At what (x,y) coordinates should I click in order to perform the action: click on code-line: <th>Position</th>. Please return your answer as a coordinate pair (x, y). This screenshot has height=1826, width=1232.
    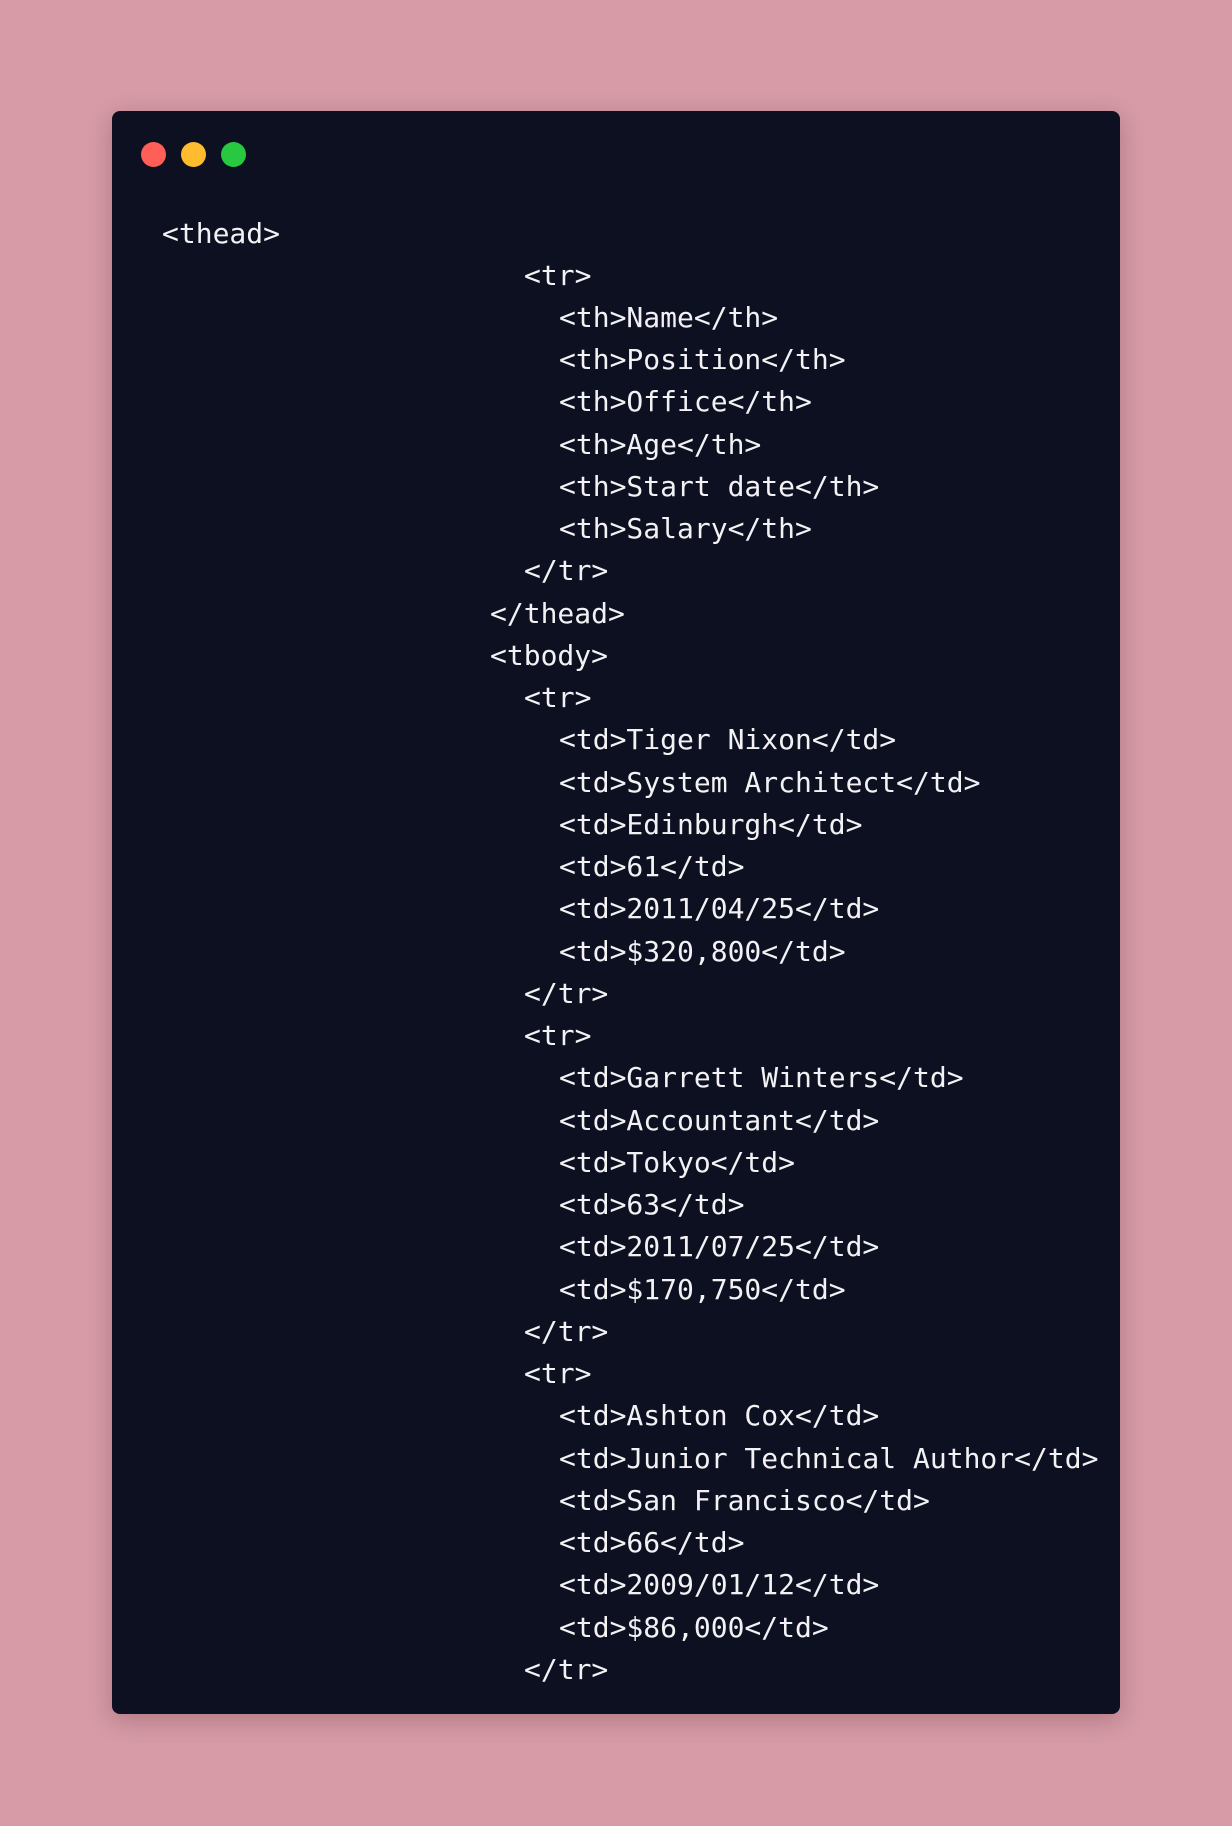
    Looking at the image, I should click on (702, 359).